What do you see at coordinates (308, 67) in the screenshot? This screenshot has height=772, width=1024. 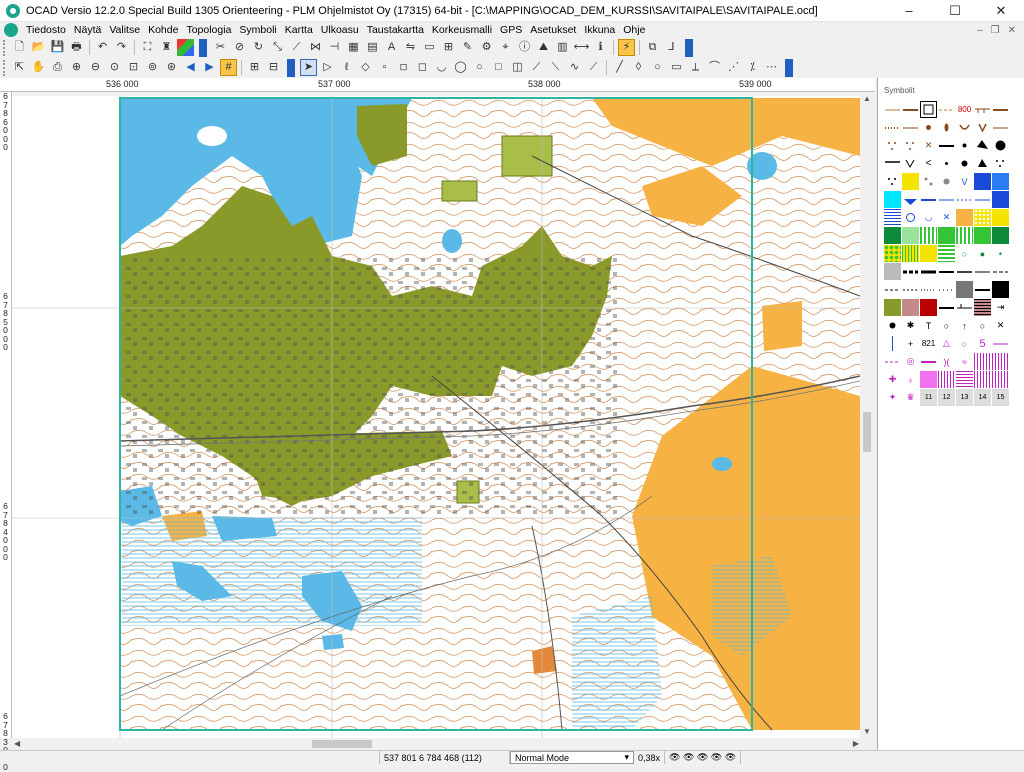 I see `pointer-icon: ➤` at bounding box center [308, 67].